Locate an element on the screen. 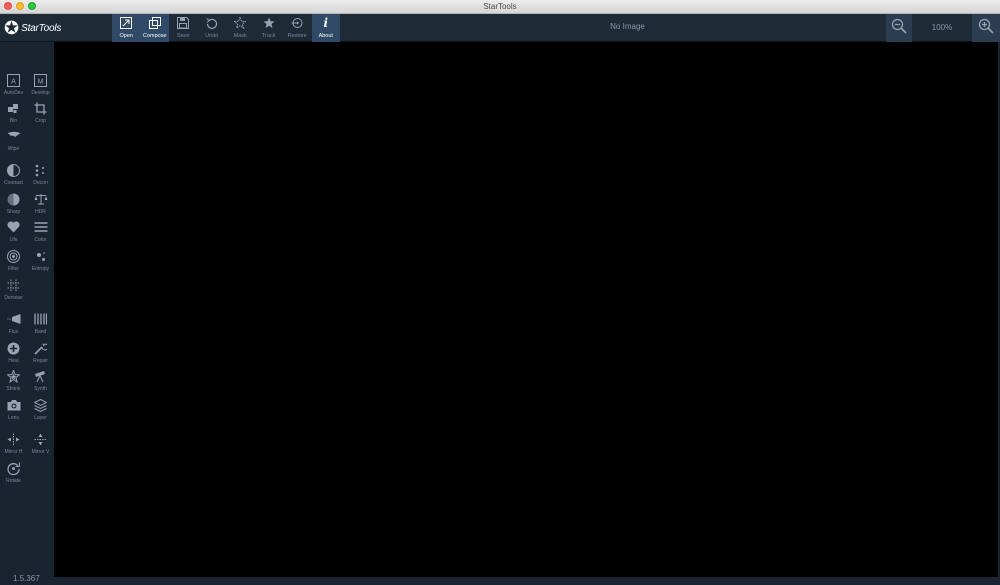  undo-button: Undo is located at coordinates (212, 28).